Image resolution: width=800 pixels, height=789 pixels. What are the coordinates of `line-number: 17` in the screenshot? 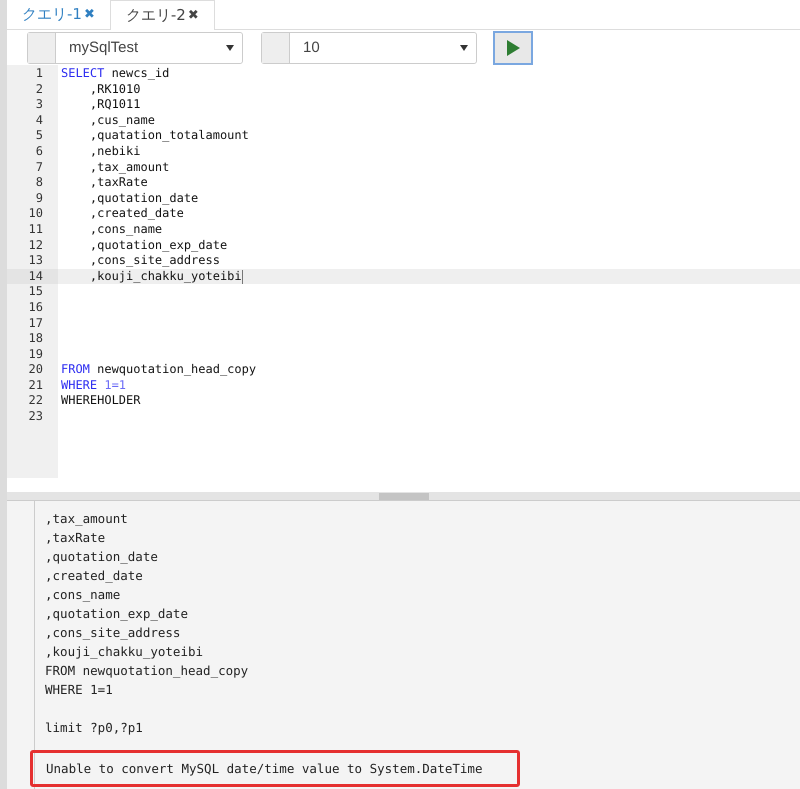 It's located at (36, 324).